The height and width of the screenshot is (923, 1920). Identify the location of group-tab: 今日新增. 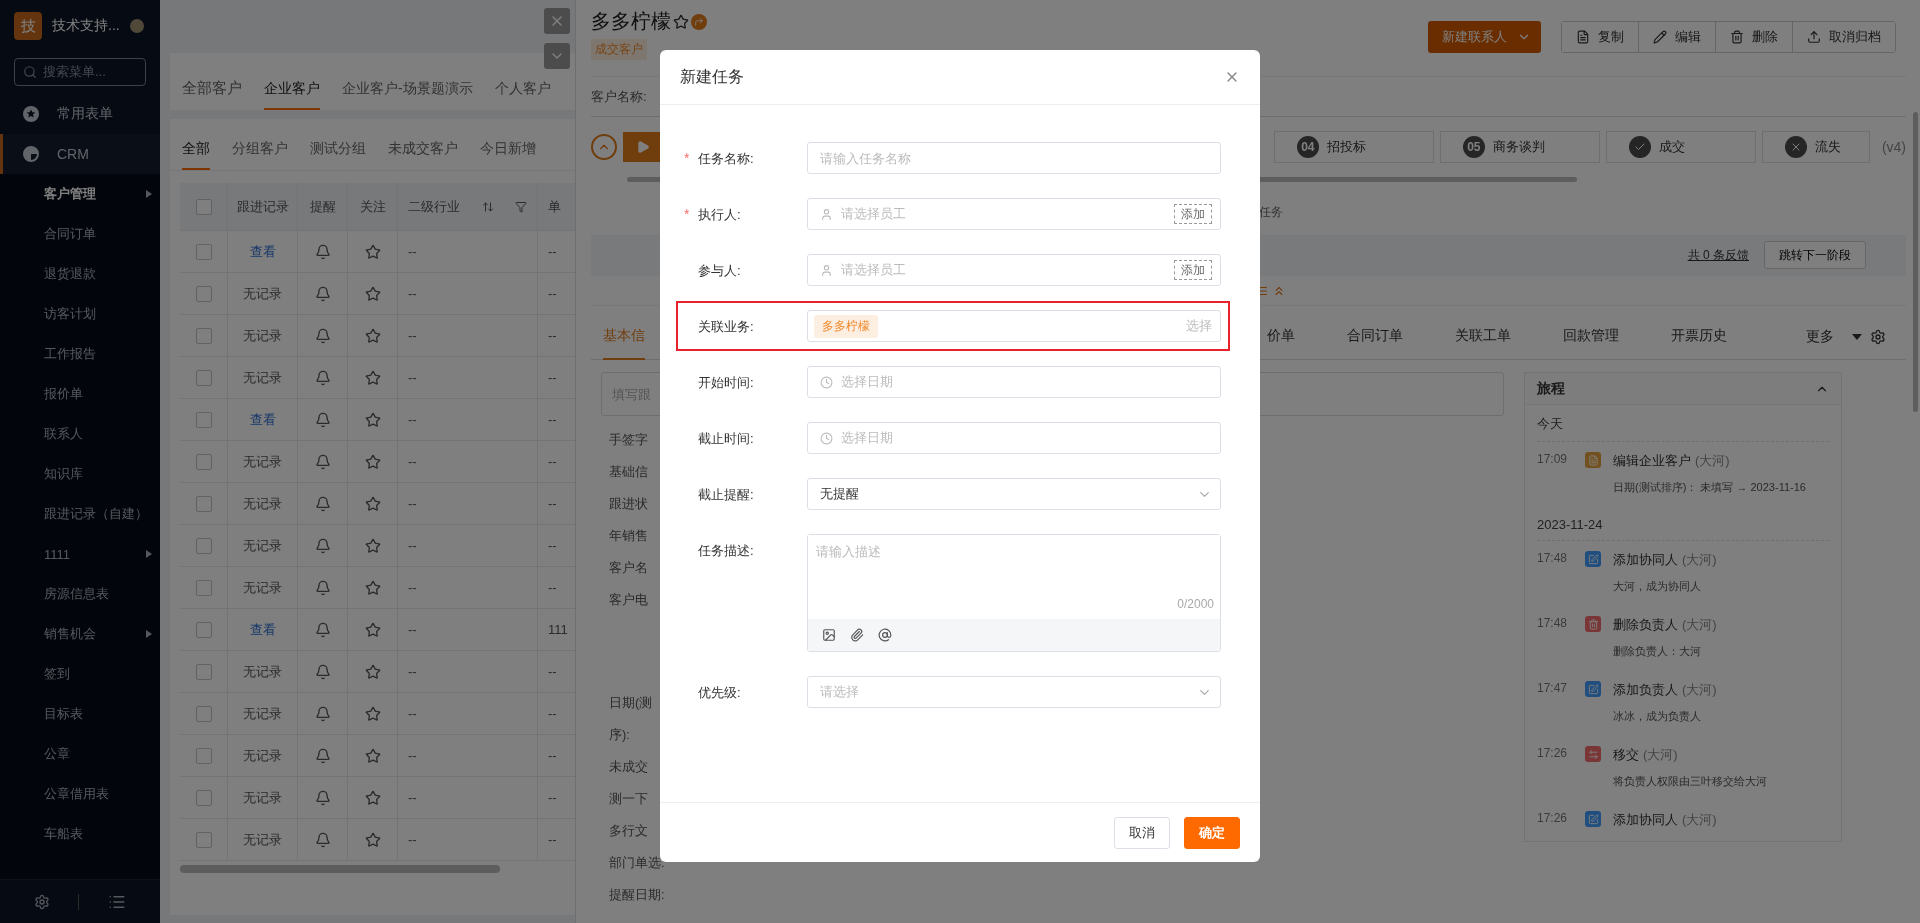
(508, 155).